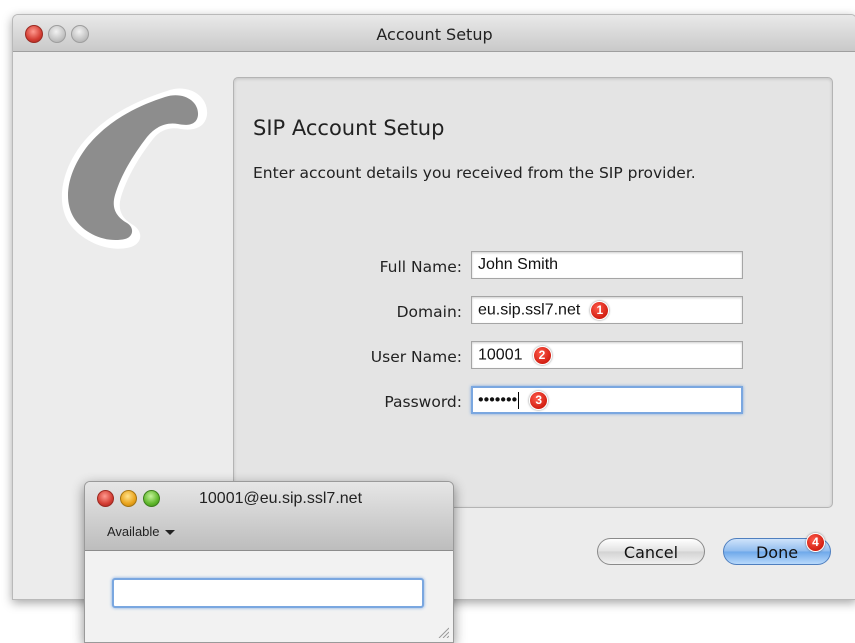 This screenshot has width=855, height=643. I want to click on password-label: Password:, so click(423, 402).